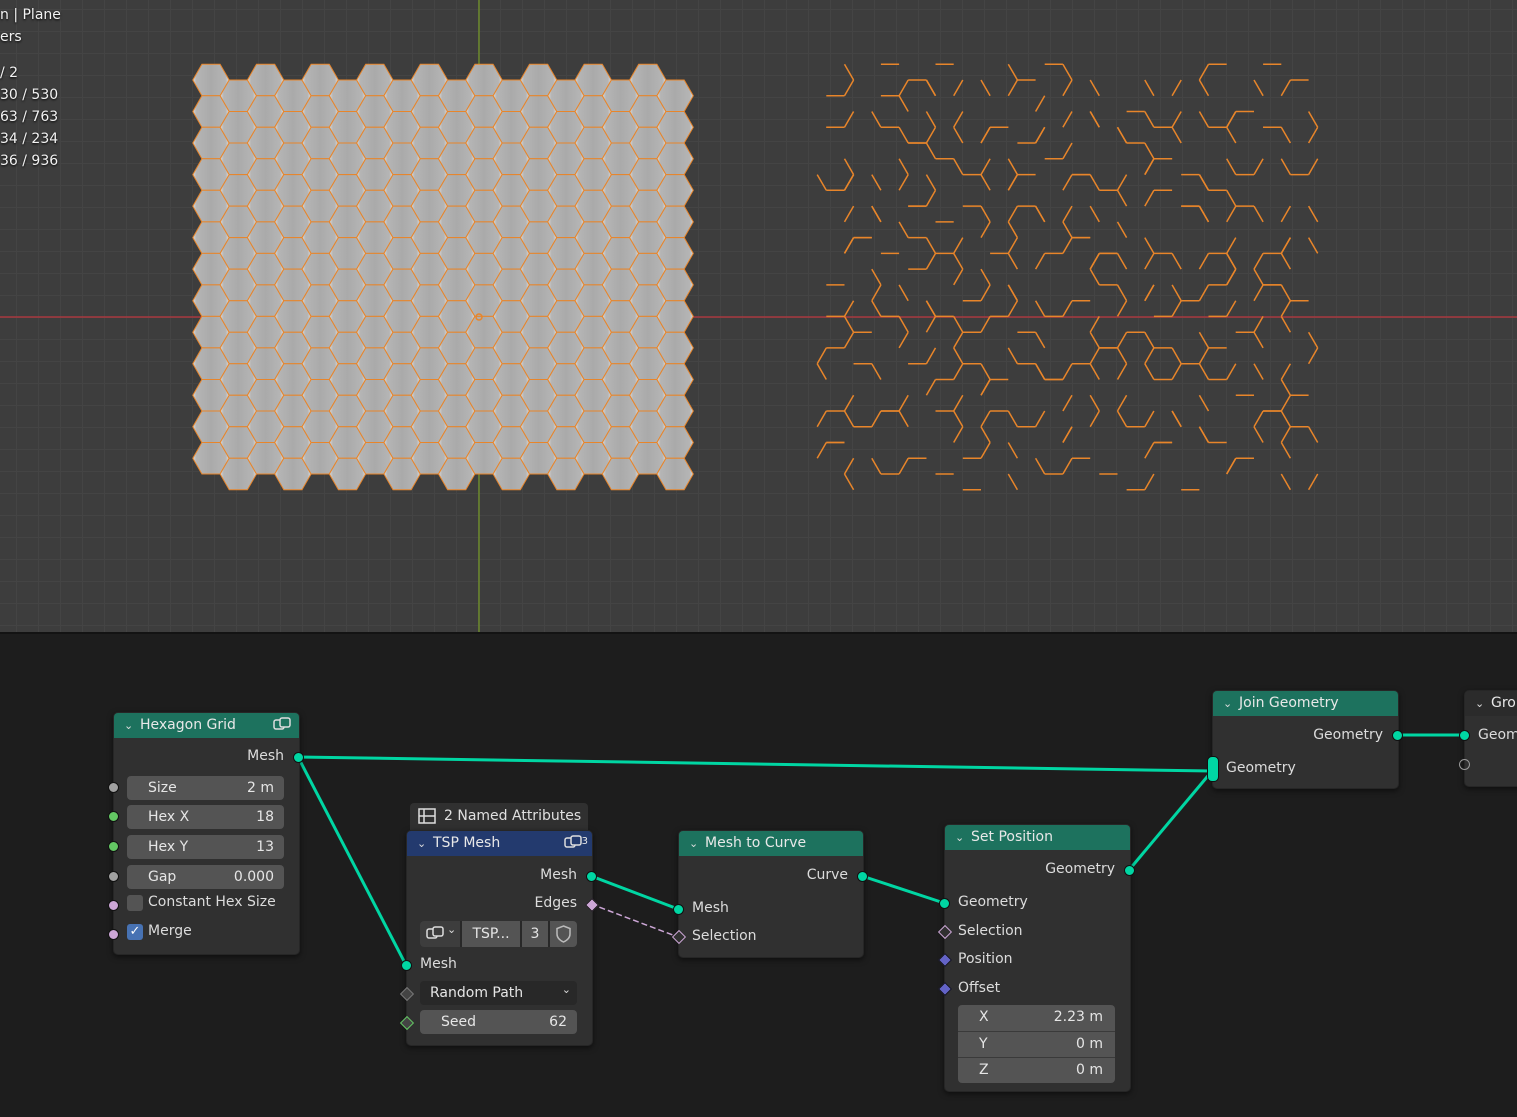 This screenshot has height=1117, width=1517. I want to click on datablock-selector: ⌄ TSP... 3, so click(498, 934).